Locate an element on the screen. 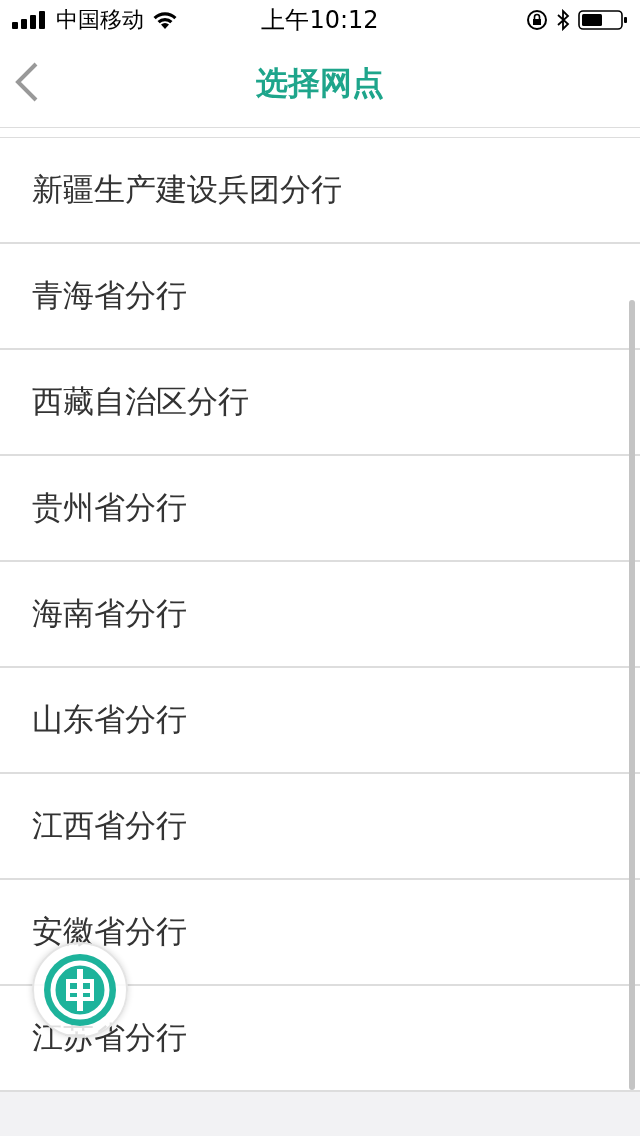  status-time: 上午10:12 is located at coordinates (320, 20).